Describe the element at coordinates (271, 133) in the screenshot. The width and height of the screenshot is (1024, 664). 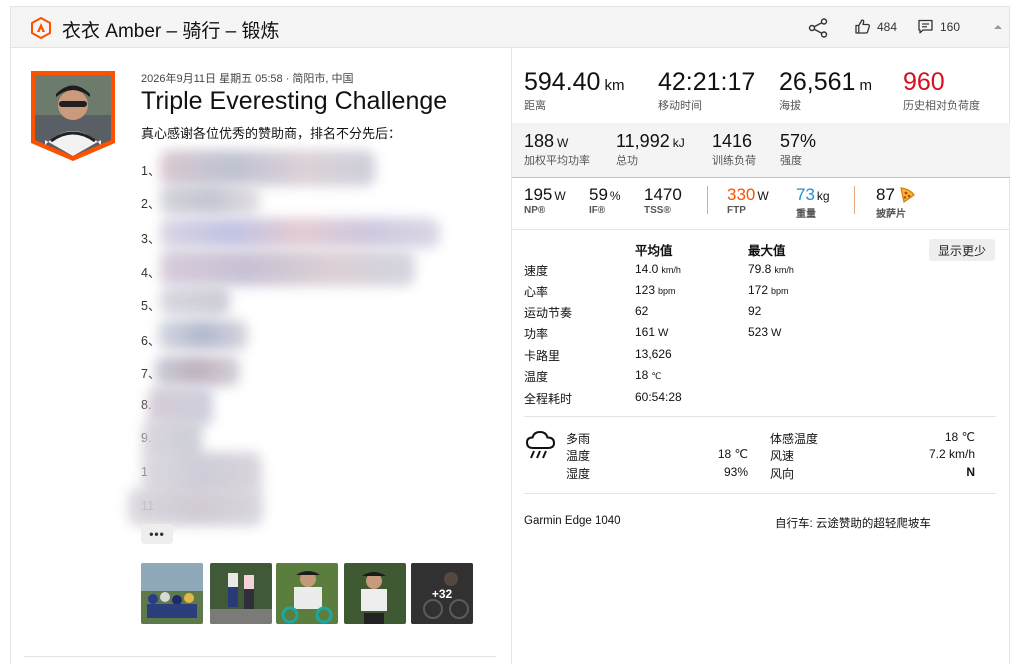
I see `activity-description: 真心感谢各位优秀的赞助商，排名不分先后：` at that location.